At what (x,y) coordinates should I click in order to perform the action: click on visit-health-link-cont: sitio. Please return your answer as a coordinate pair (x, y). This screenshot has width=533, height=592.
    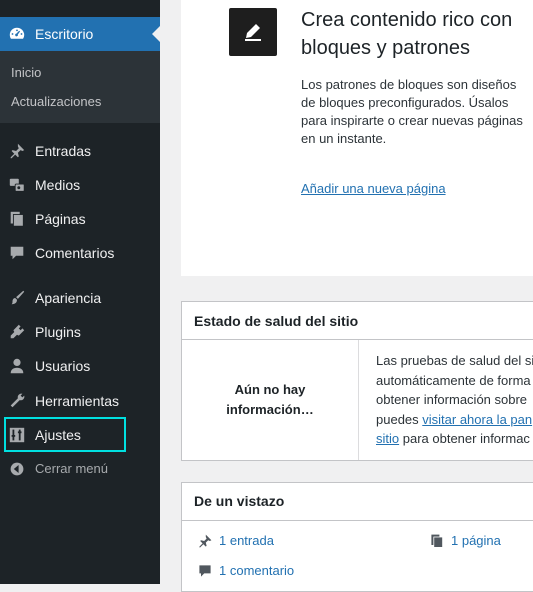
    Looking at the image, I should click on (387, 438).